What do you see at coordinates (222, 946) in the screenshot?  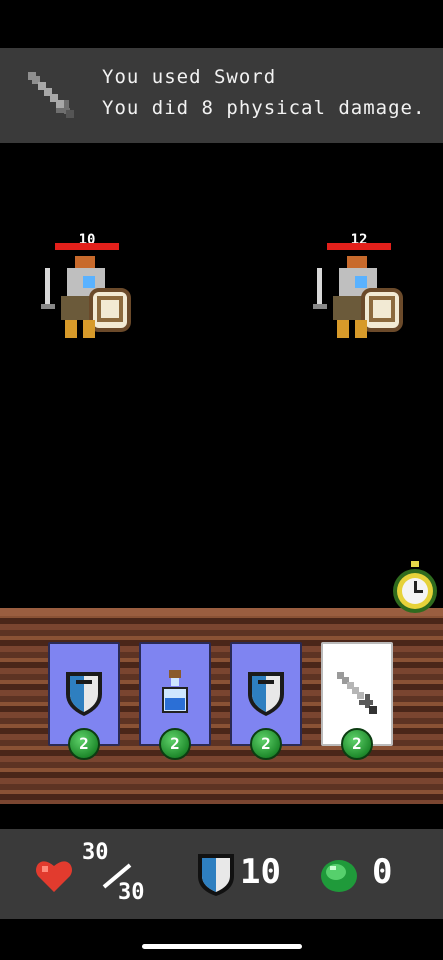 I see `home-indicator` at bounding box center [222, 946].